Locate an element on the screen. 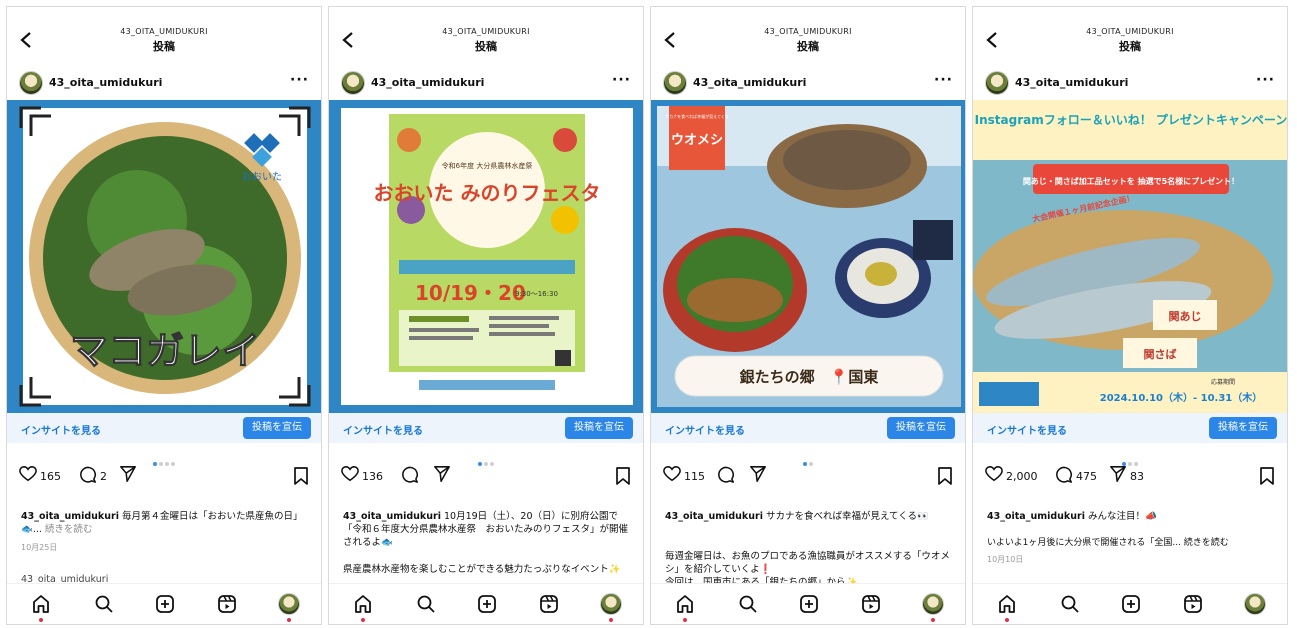 Image resolution: width=1297 pixels, height=628 pixels. header-title: 投稿 is located at coordinates (164, 46).